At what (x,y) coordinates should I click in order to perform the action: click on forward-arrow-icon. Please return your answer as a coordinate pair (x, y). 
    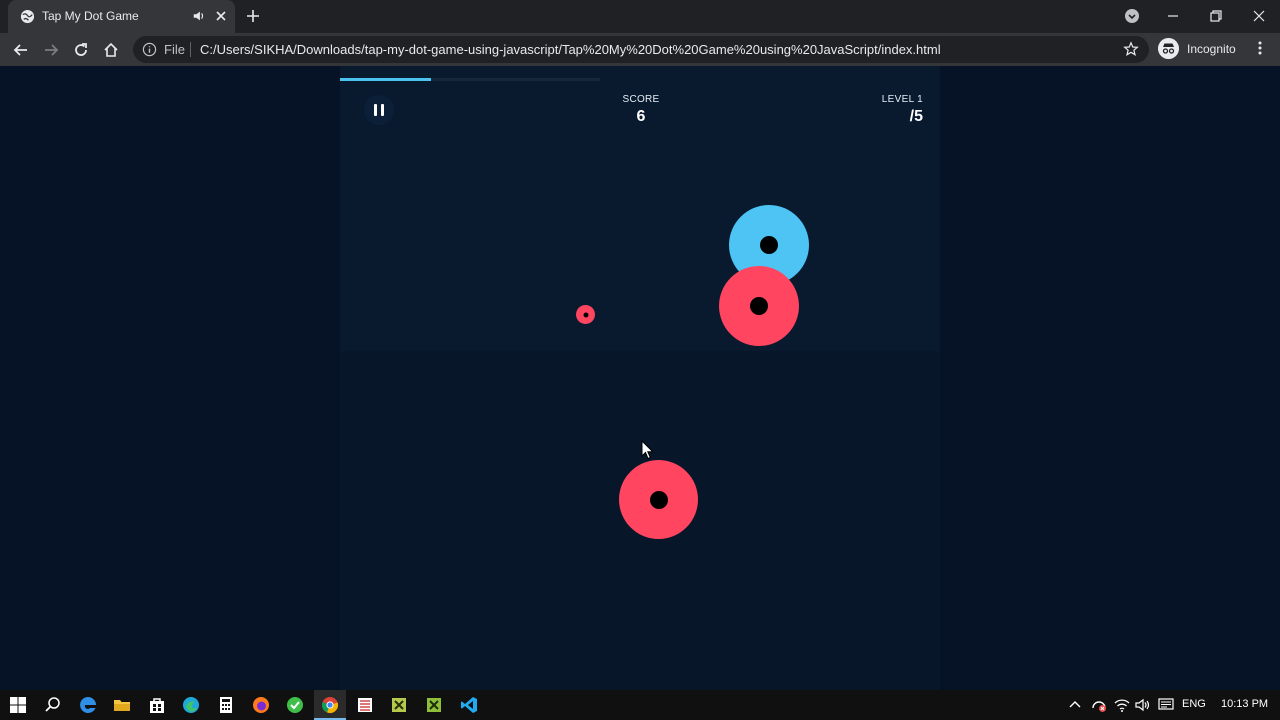
    Looking at the image, I should click on (51, 50).